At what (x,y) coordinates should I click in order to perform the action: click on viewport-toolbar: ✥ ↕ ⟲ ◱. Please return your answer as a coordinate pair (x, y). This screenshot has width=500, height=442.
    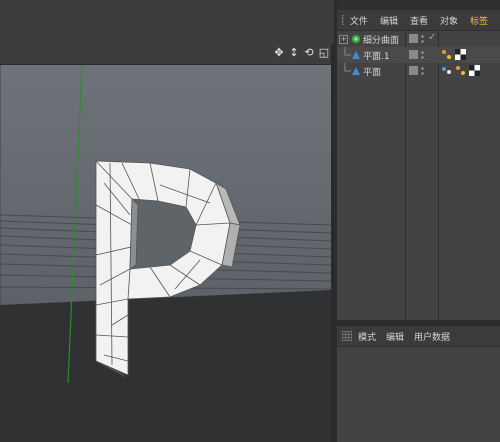
    Looking at the image, I should click on (167, 54).